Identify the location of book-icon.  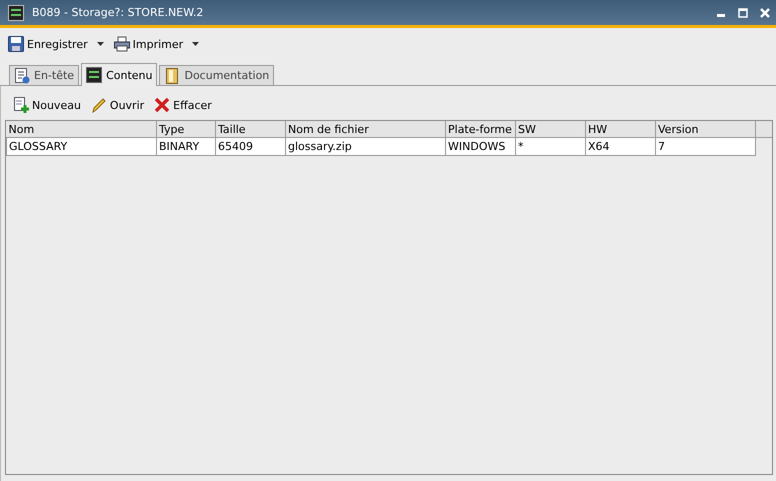
(172, 76).